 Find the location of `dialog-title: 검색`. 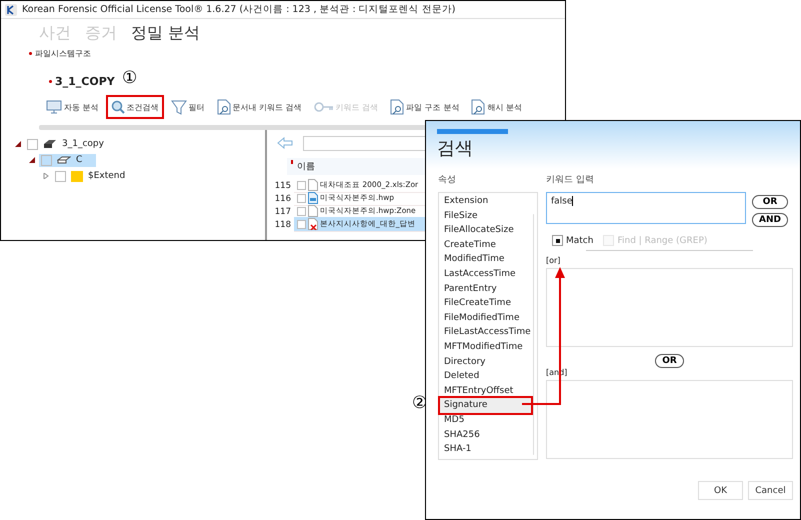

dialog-title: 검색 is located at coordinates (455, 148).